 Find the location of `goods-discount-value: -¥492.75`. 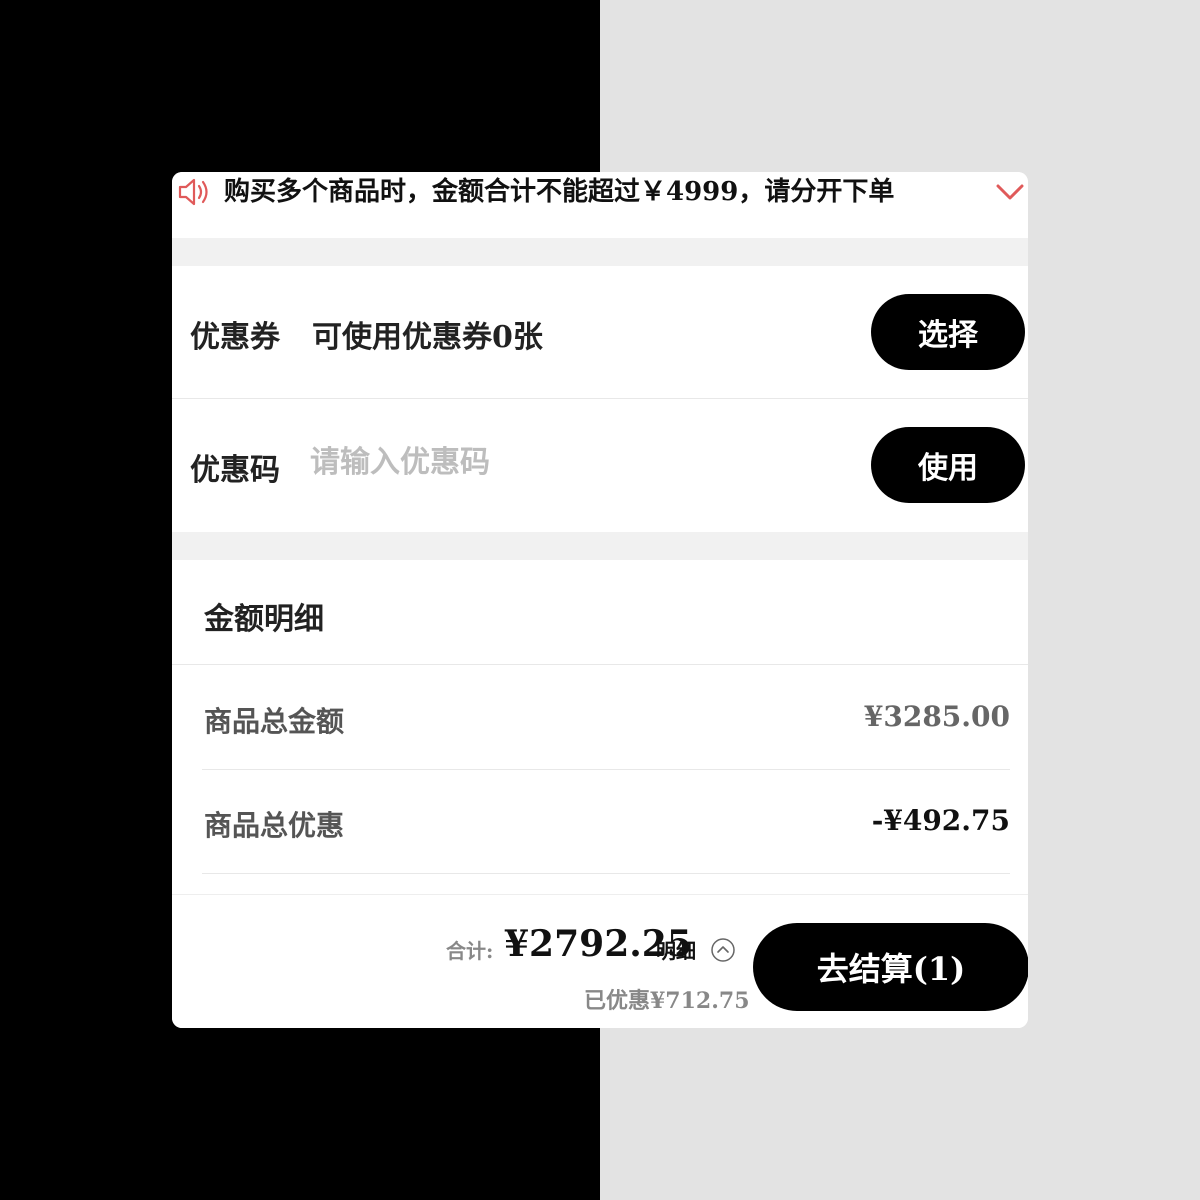

goods-discount-value: -¥492.75 is located at coordinates (940, 820).